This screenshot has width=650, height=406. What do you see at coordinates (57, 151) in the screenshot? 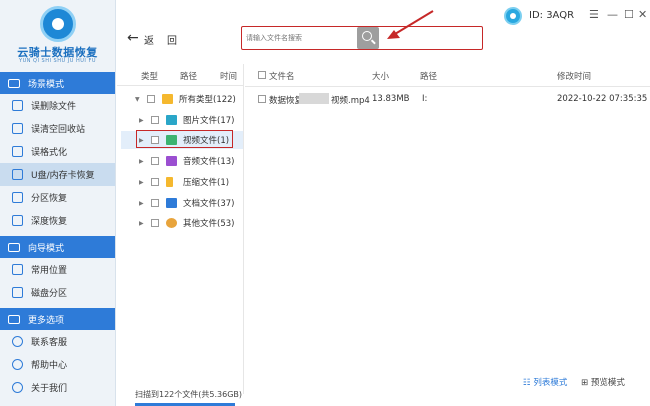
I see `sidebar-item-formatted: 误格式化` at bounding box center [57, 151].